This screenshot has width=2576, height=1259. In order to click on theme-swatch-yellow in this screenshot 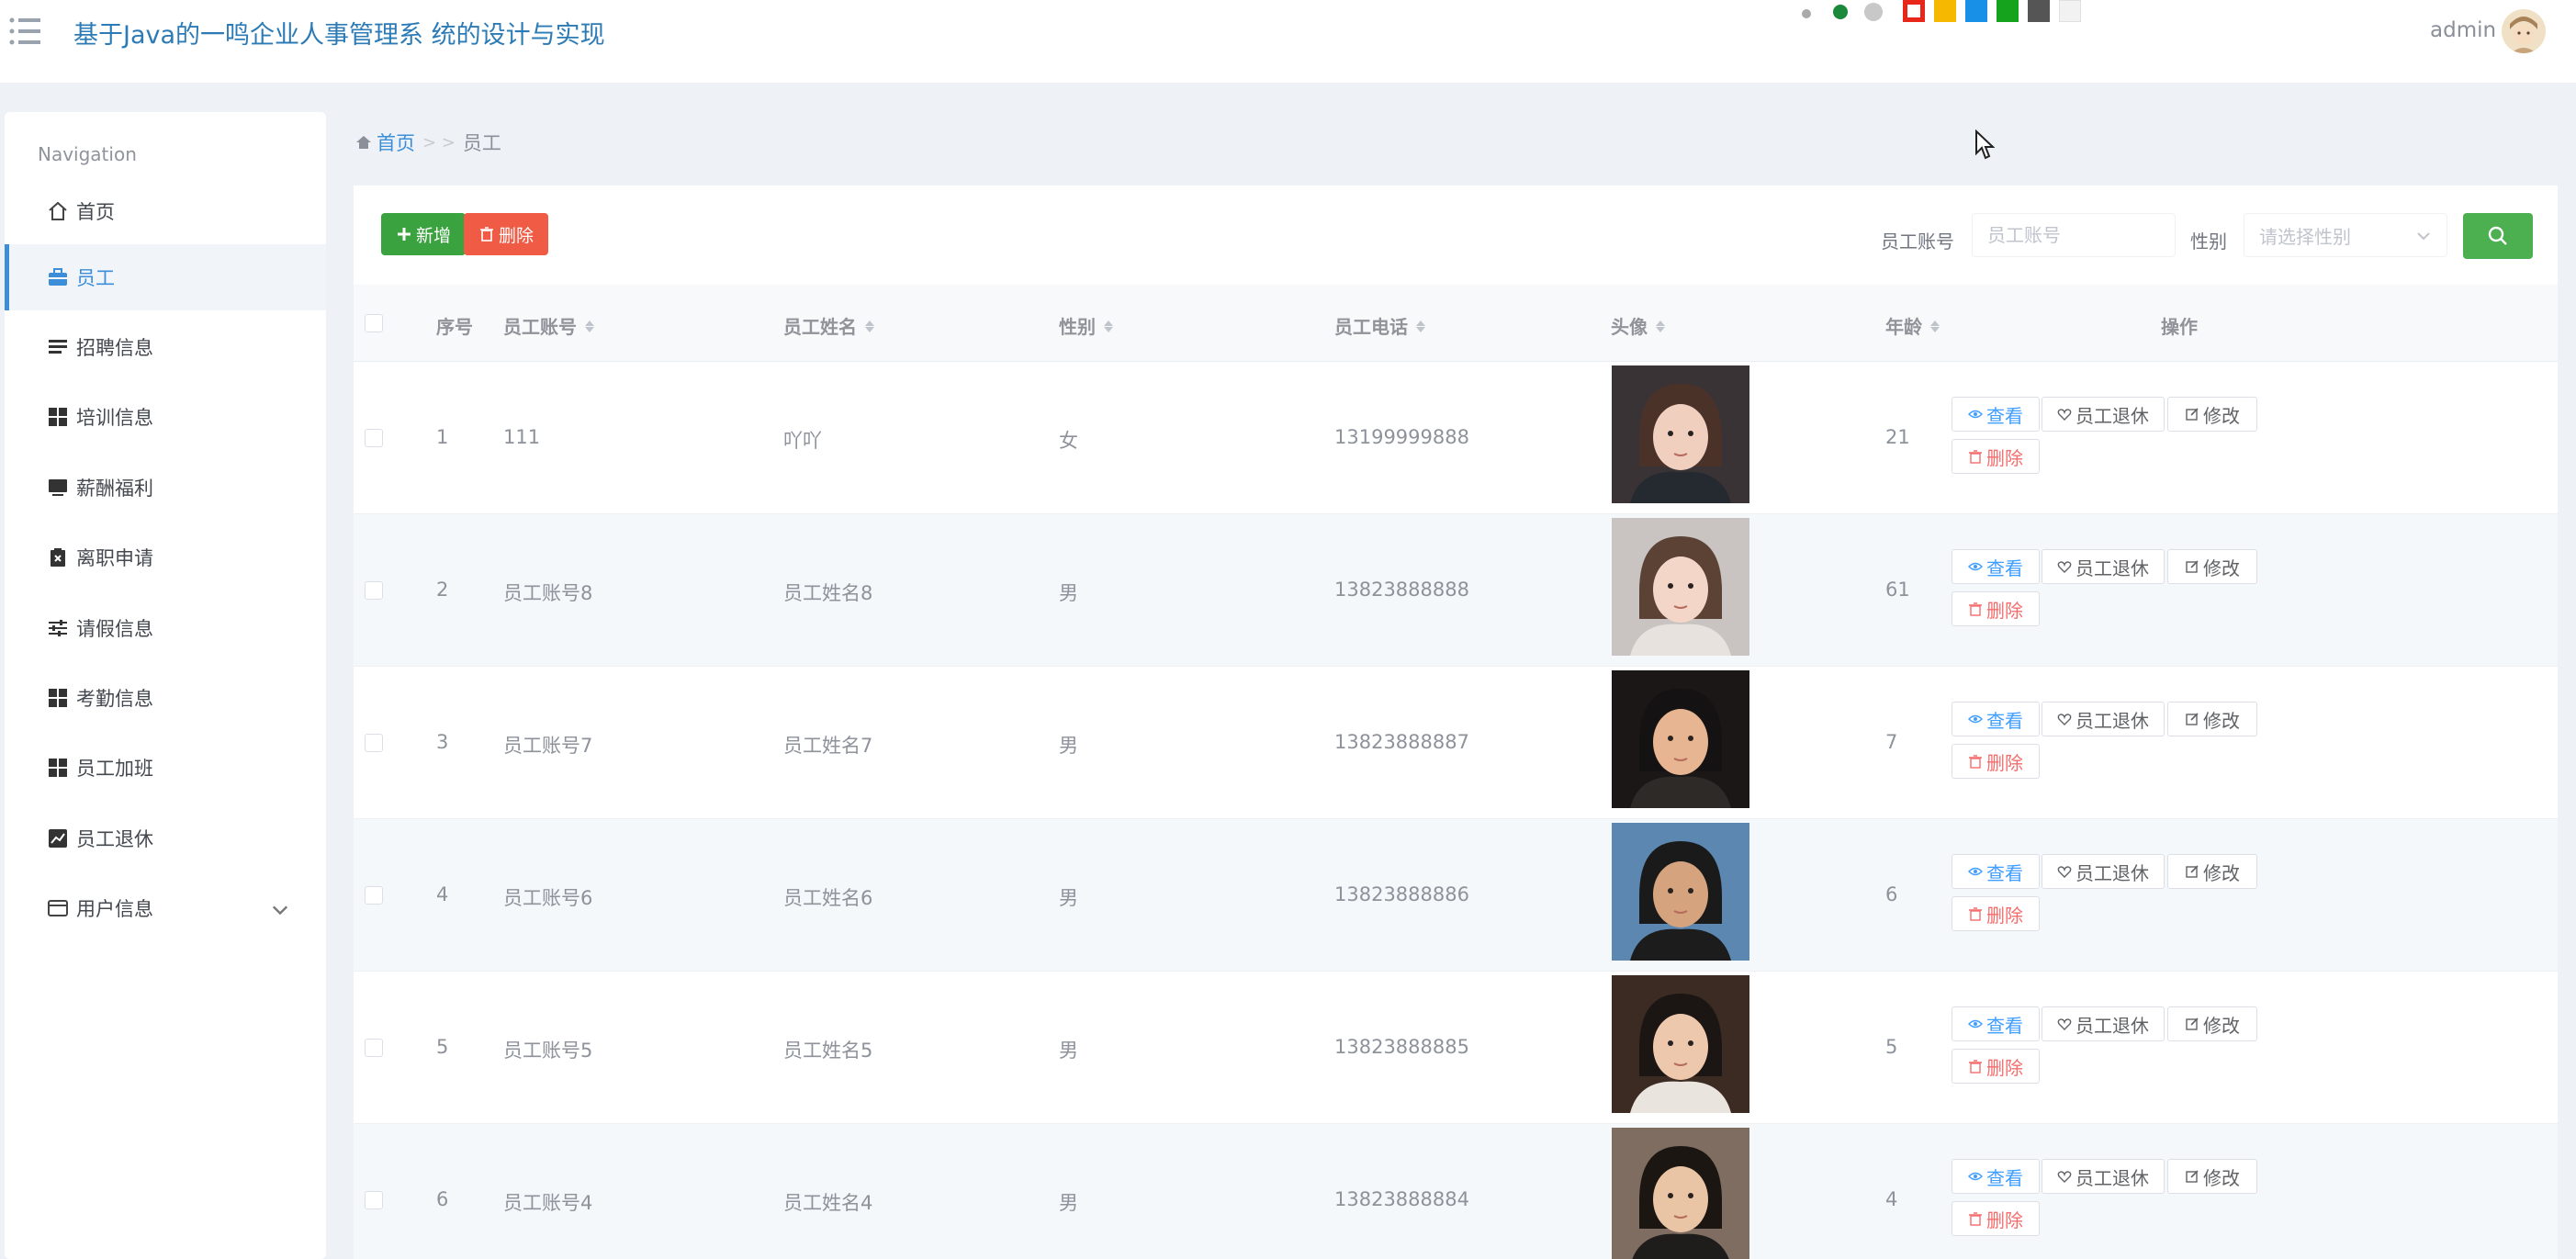, I will do `click(1945, 11)`.